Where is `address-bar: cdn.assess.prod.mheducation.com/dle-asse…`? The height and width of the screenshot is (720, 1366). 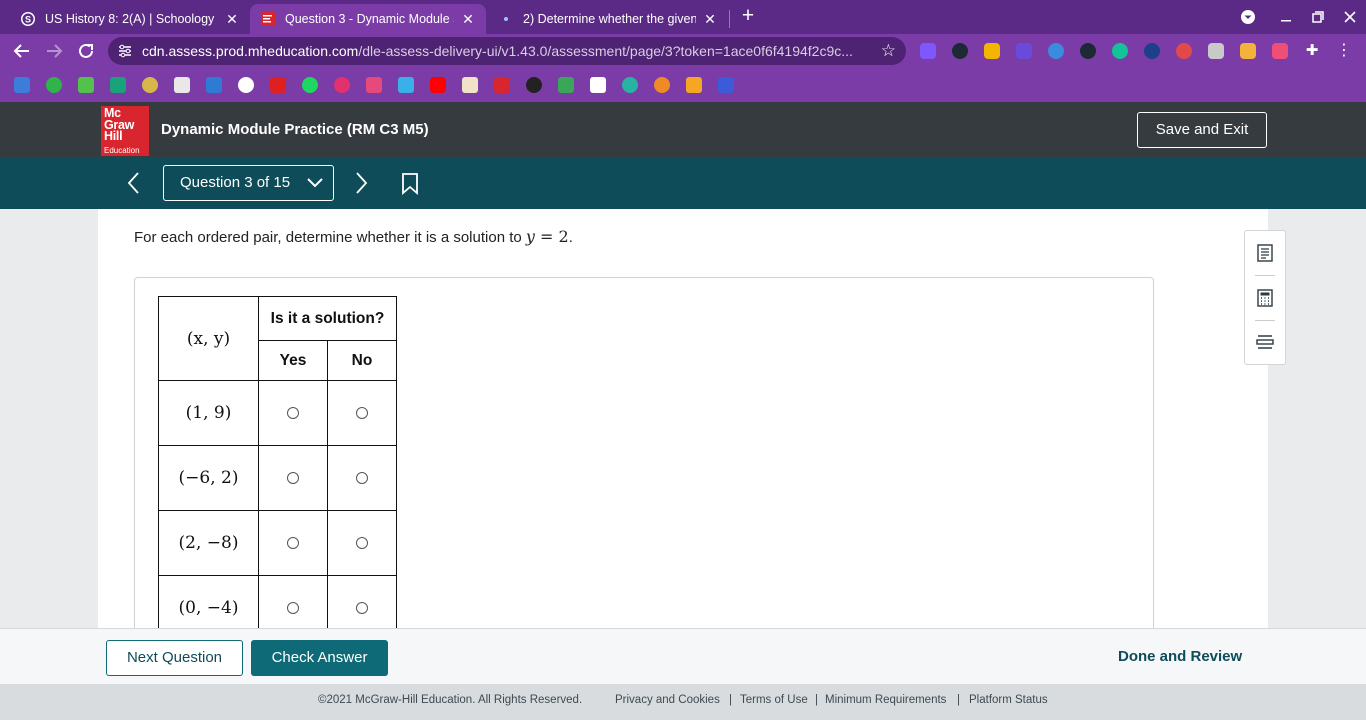
address-bar: cdn.assess.prod.mheducation.com/dle-asse… is located at coordinates (507, 51).